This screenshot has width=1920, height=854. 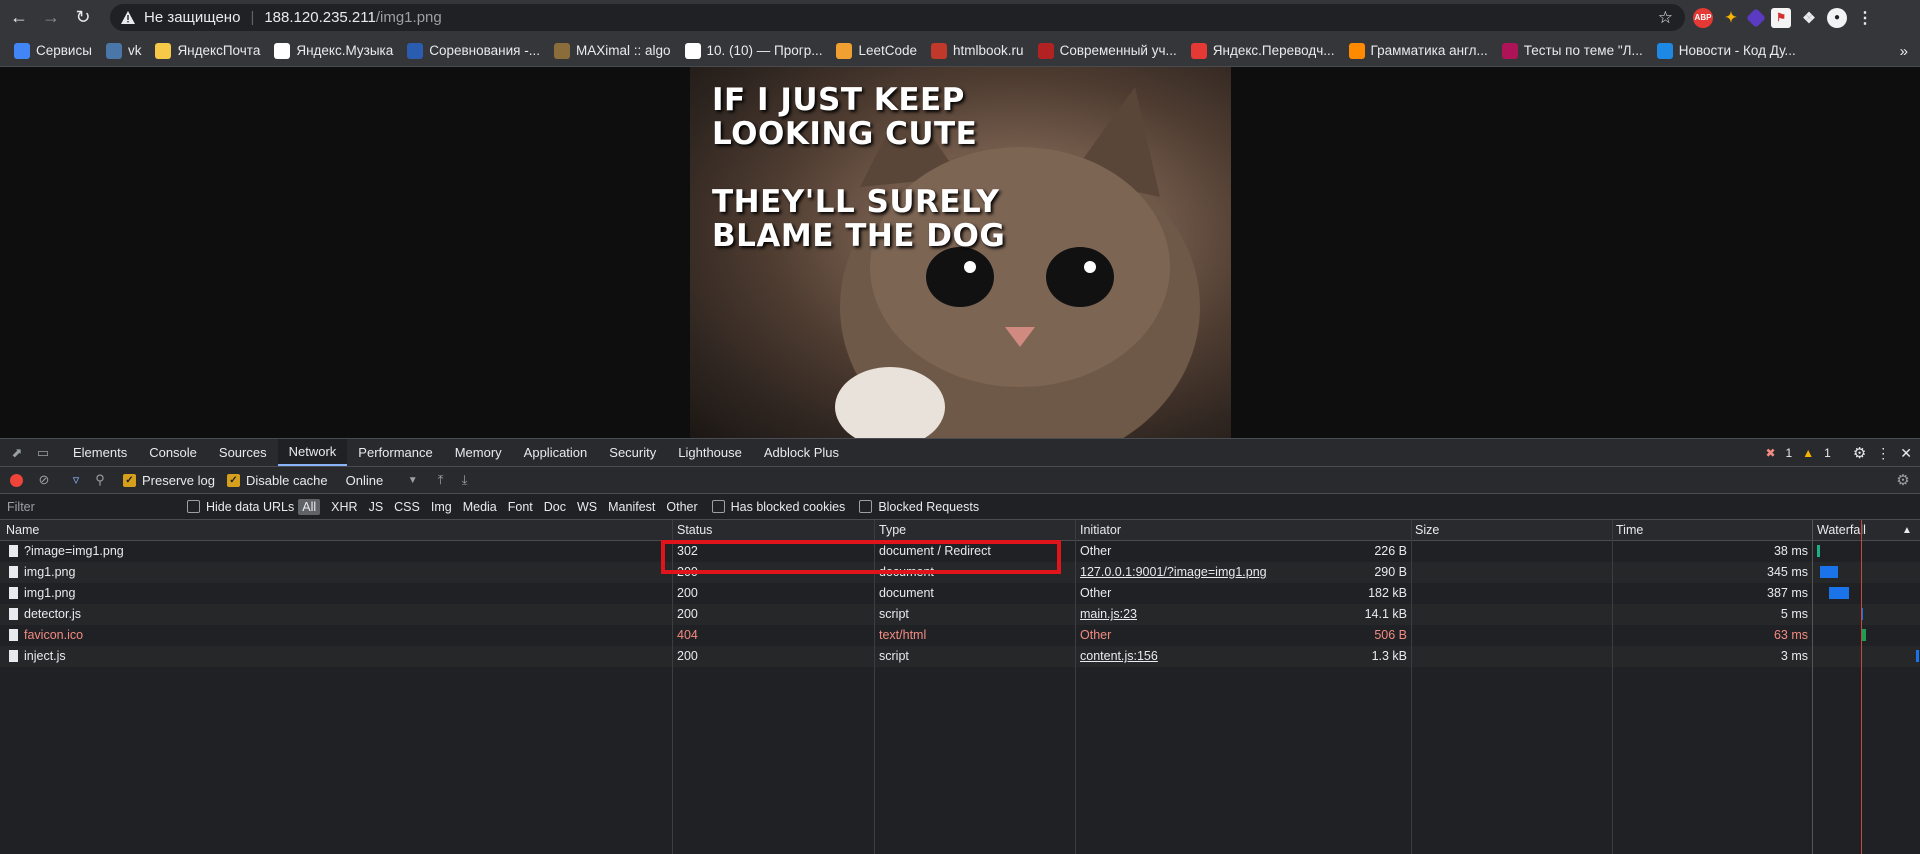 What do you see at coordinates (250, 506) in the screenshot?
I see `hide-data-urls-label: Hide data URLs` at bounding box center [250, 506].